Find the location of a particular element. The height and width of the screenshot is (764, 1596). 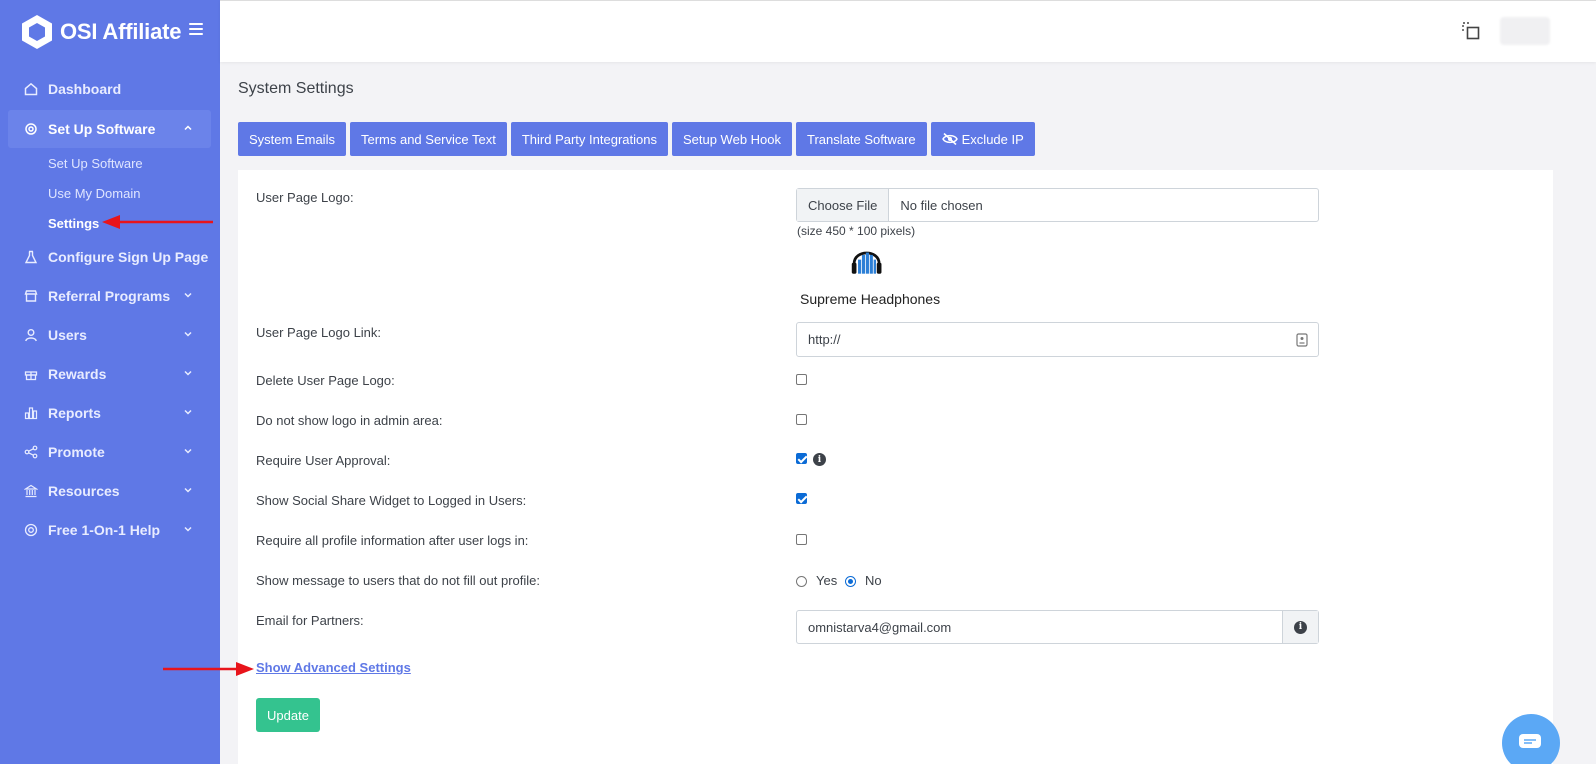

partner-email-input: omnistarva4@gmail.com is located at coordinates (1039, 627).